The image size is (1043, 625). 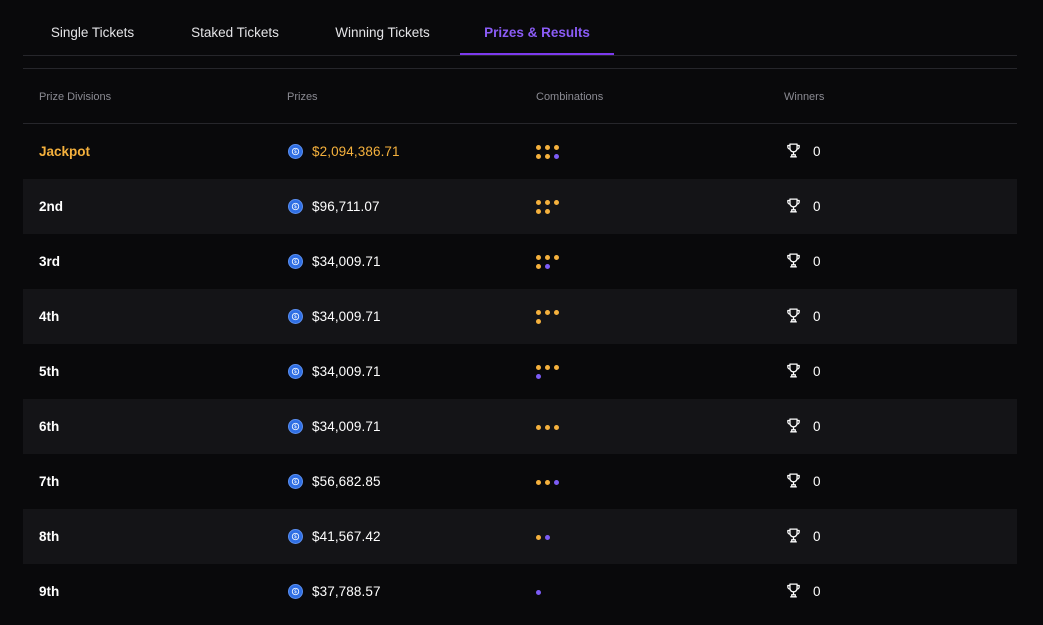 What do you see at coordinates (520, 316) in the screenshot?
I see `table-row: 4th $ $34,009.71 0` at bounding box center [520, 316].